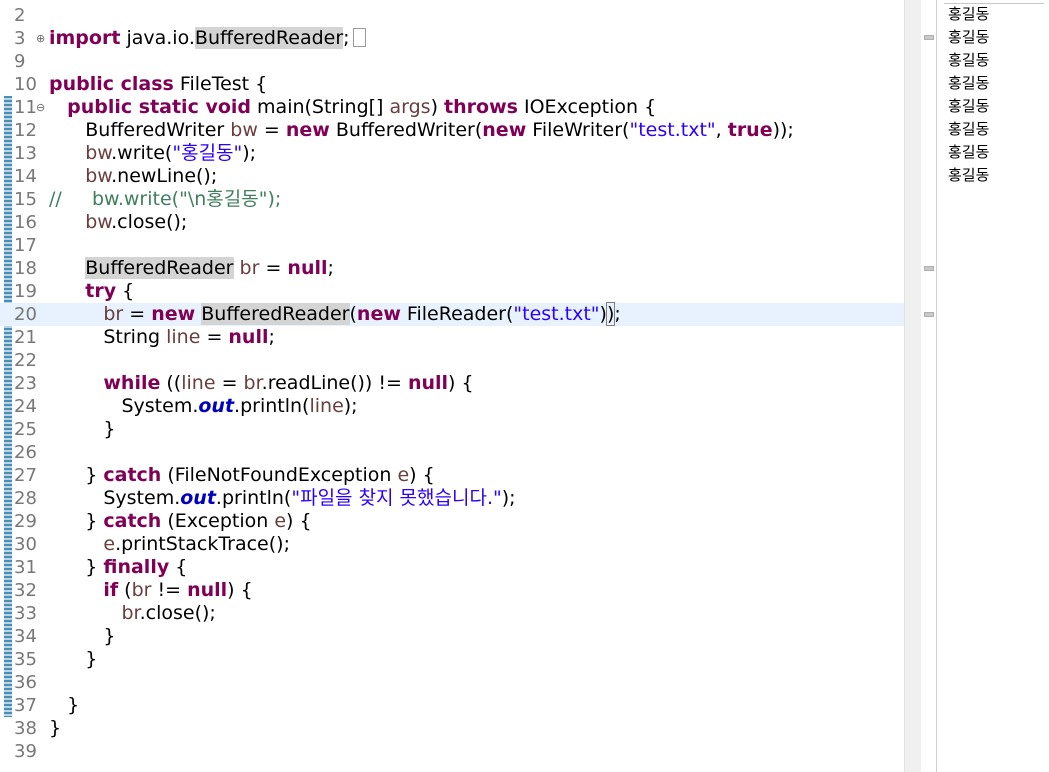  Describe the element at coordinates (133, 176) in the screenshot. I see `code-text: bw.newLine();` at that location.